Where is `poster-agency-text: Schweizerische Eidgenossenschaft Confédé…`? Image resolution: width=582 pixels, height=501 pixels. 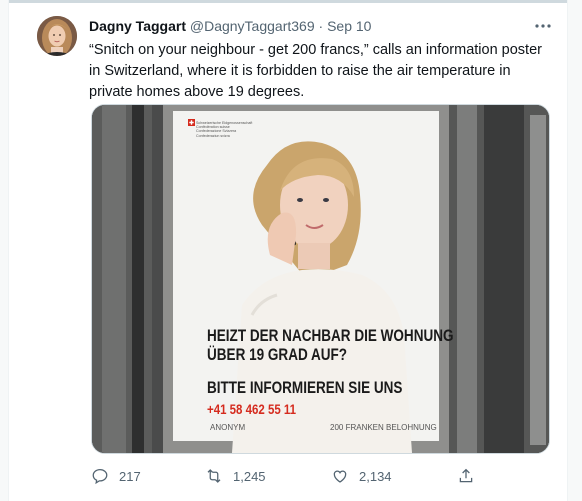
poster-agency-text: Schweizerische Eidgenossenschaft Confédé… is located at coordinates (224, 129).